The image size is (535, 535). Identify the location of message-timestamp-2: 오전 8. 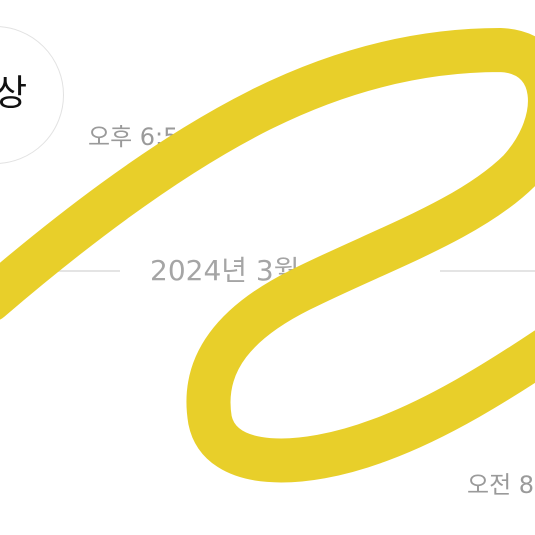
(501, 485).